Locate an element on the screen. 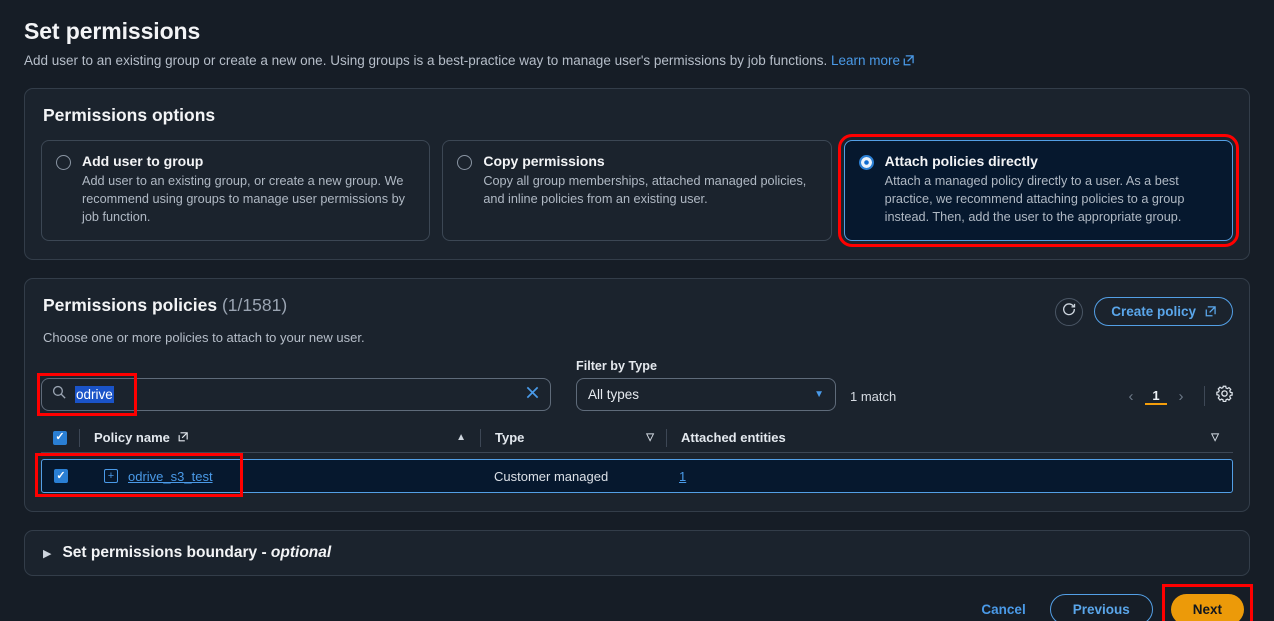  next-button-wrapper: Next is located at coordinates (1207, 602).